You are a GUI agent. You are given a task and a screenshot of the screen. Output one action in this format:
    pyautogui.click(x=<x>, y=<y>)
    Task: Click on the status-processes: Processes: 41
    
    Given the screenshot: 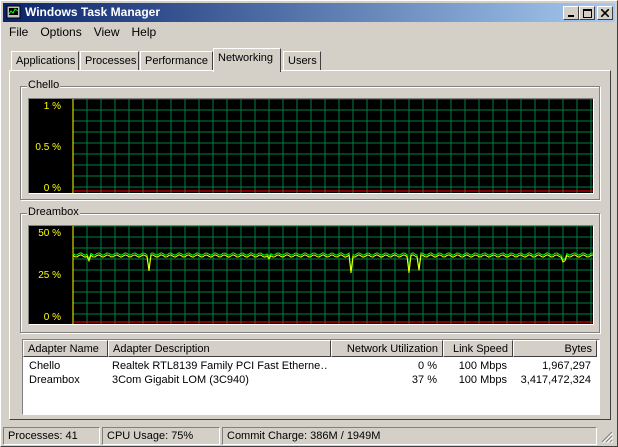 What is the action you would take?
    pyautogui.click(x=51, y=436)
    